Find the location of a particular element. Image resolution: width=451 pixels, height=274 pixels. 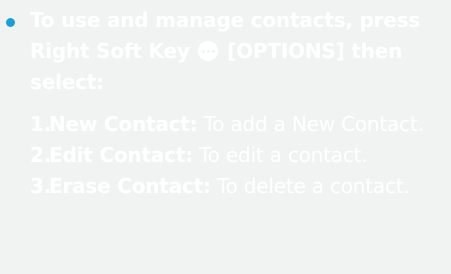

list-item-description: To delete a contact. is located at coordinates (313, 186).